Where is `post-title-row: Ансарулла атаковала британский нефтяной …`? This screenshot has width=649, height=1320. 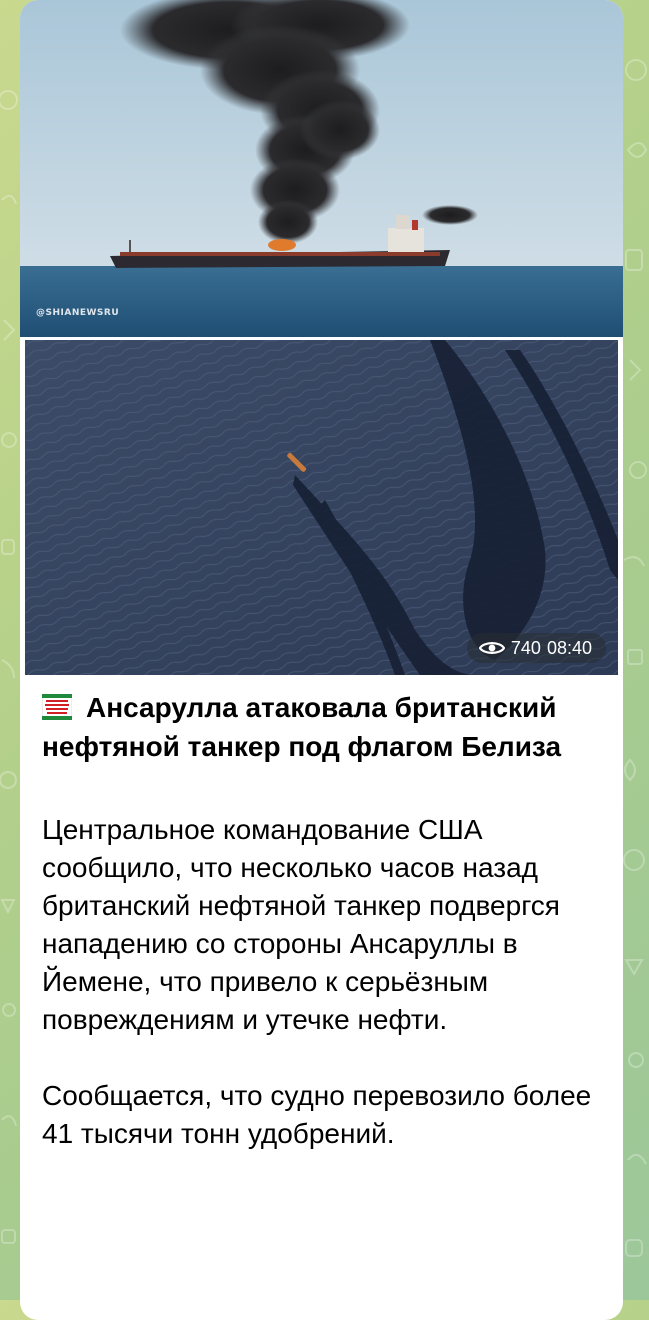 post-title-row: Ансарулла атаковала британский нефтяной … is located at coordinates (327, 727).